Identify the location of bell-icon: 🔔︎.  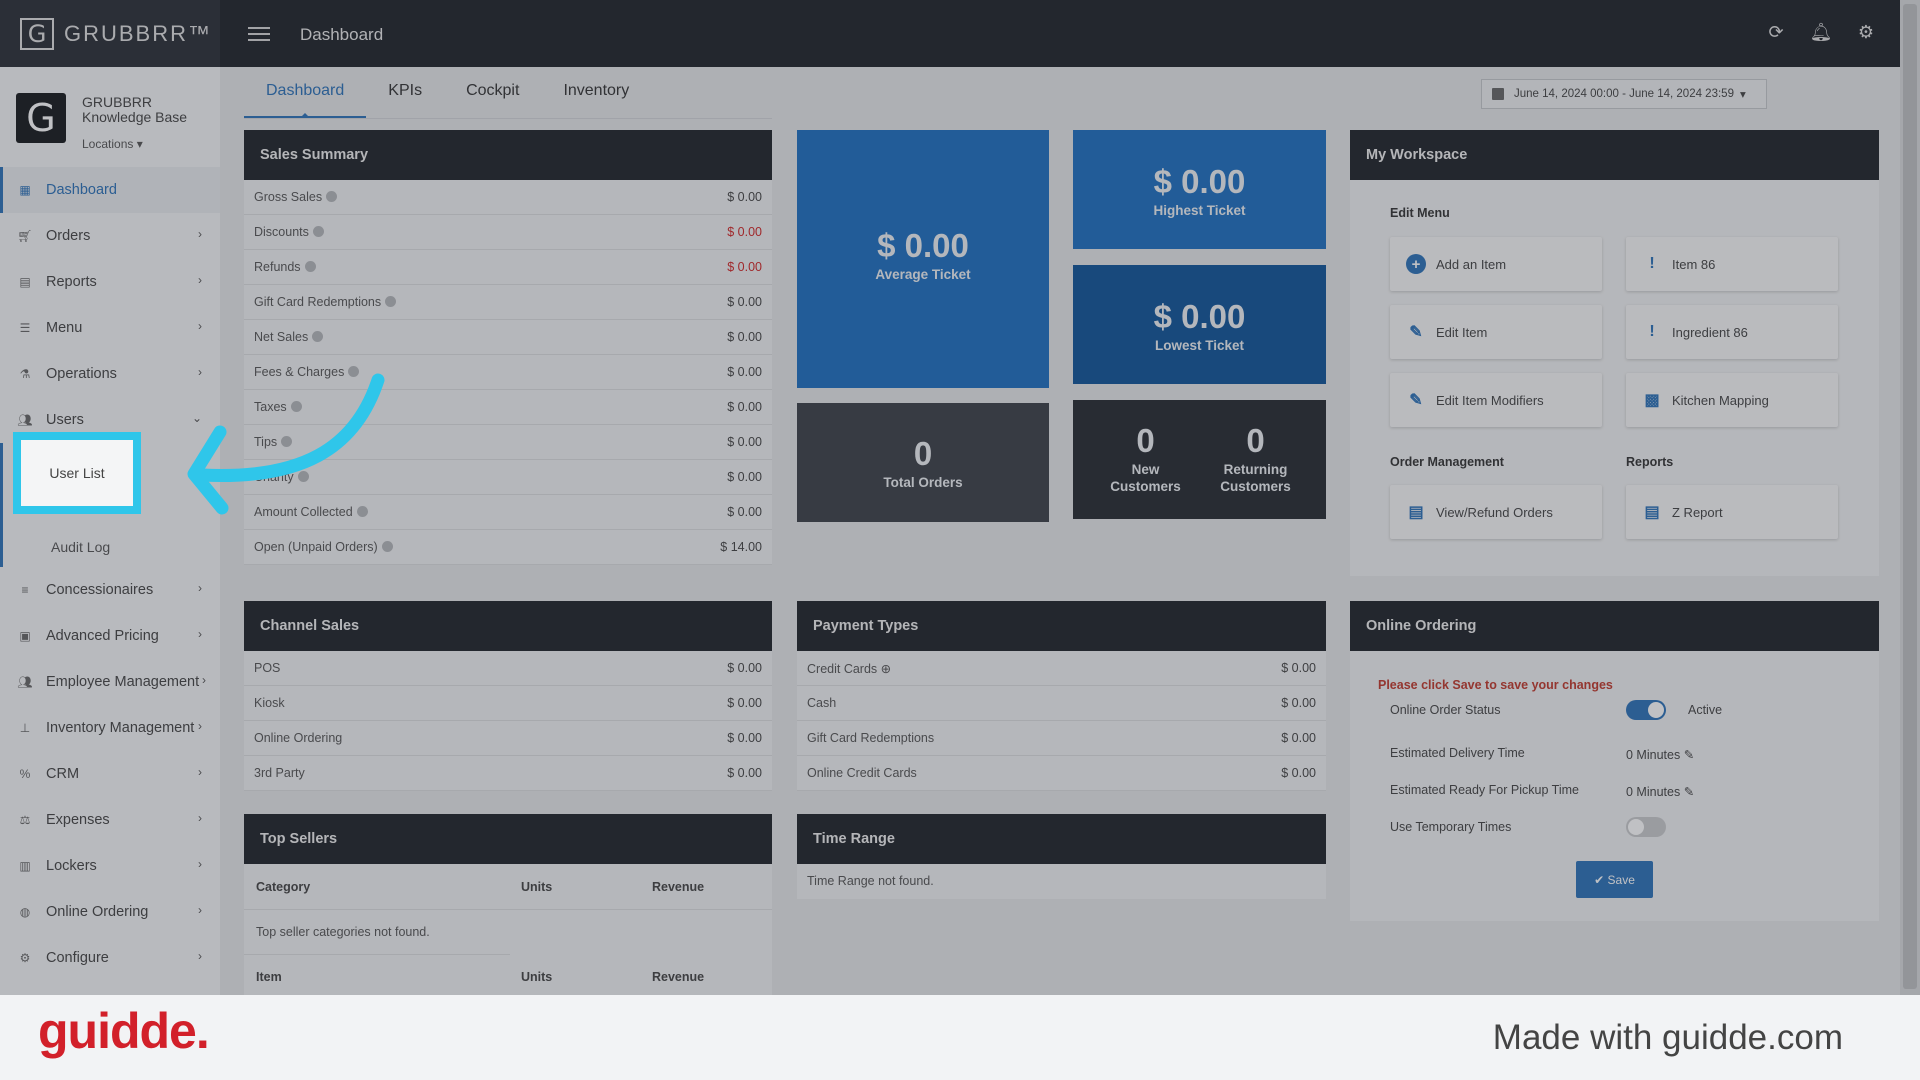
(1821, 32).